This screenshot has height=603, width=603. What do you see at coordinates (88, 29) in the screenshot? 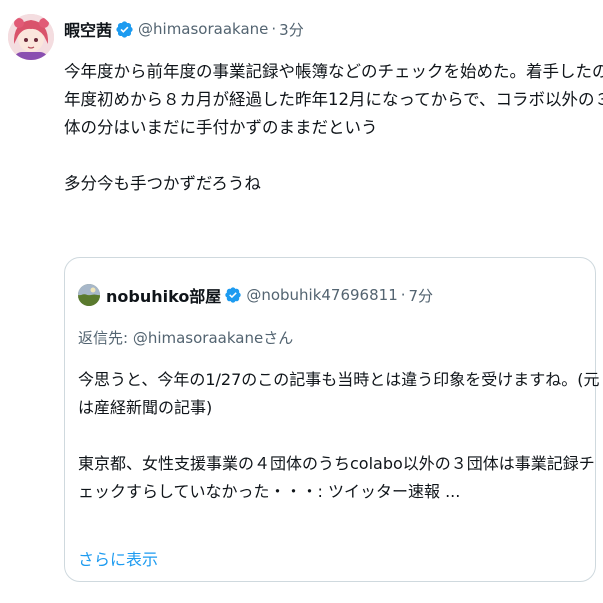
I see `display-name: 暇空茜` at bounding box center [88, 29].